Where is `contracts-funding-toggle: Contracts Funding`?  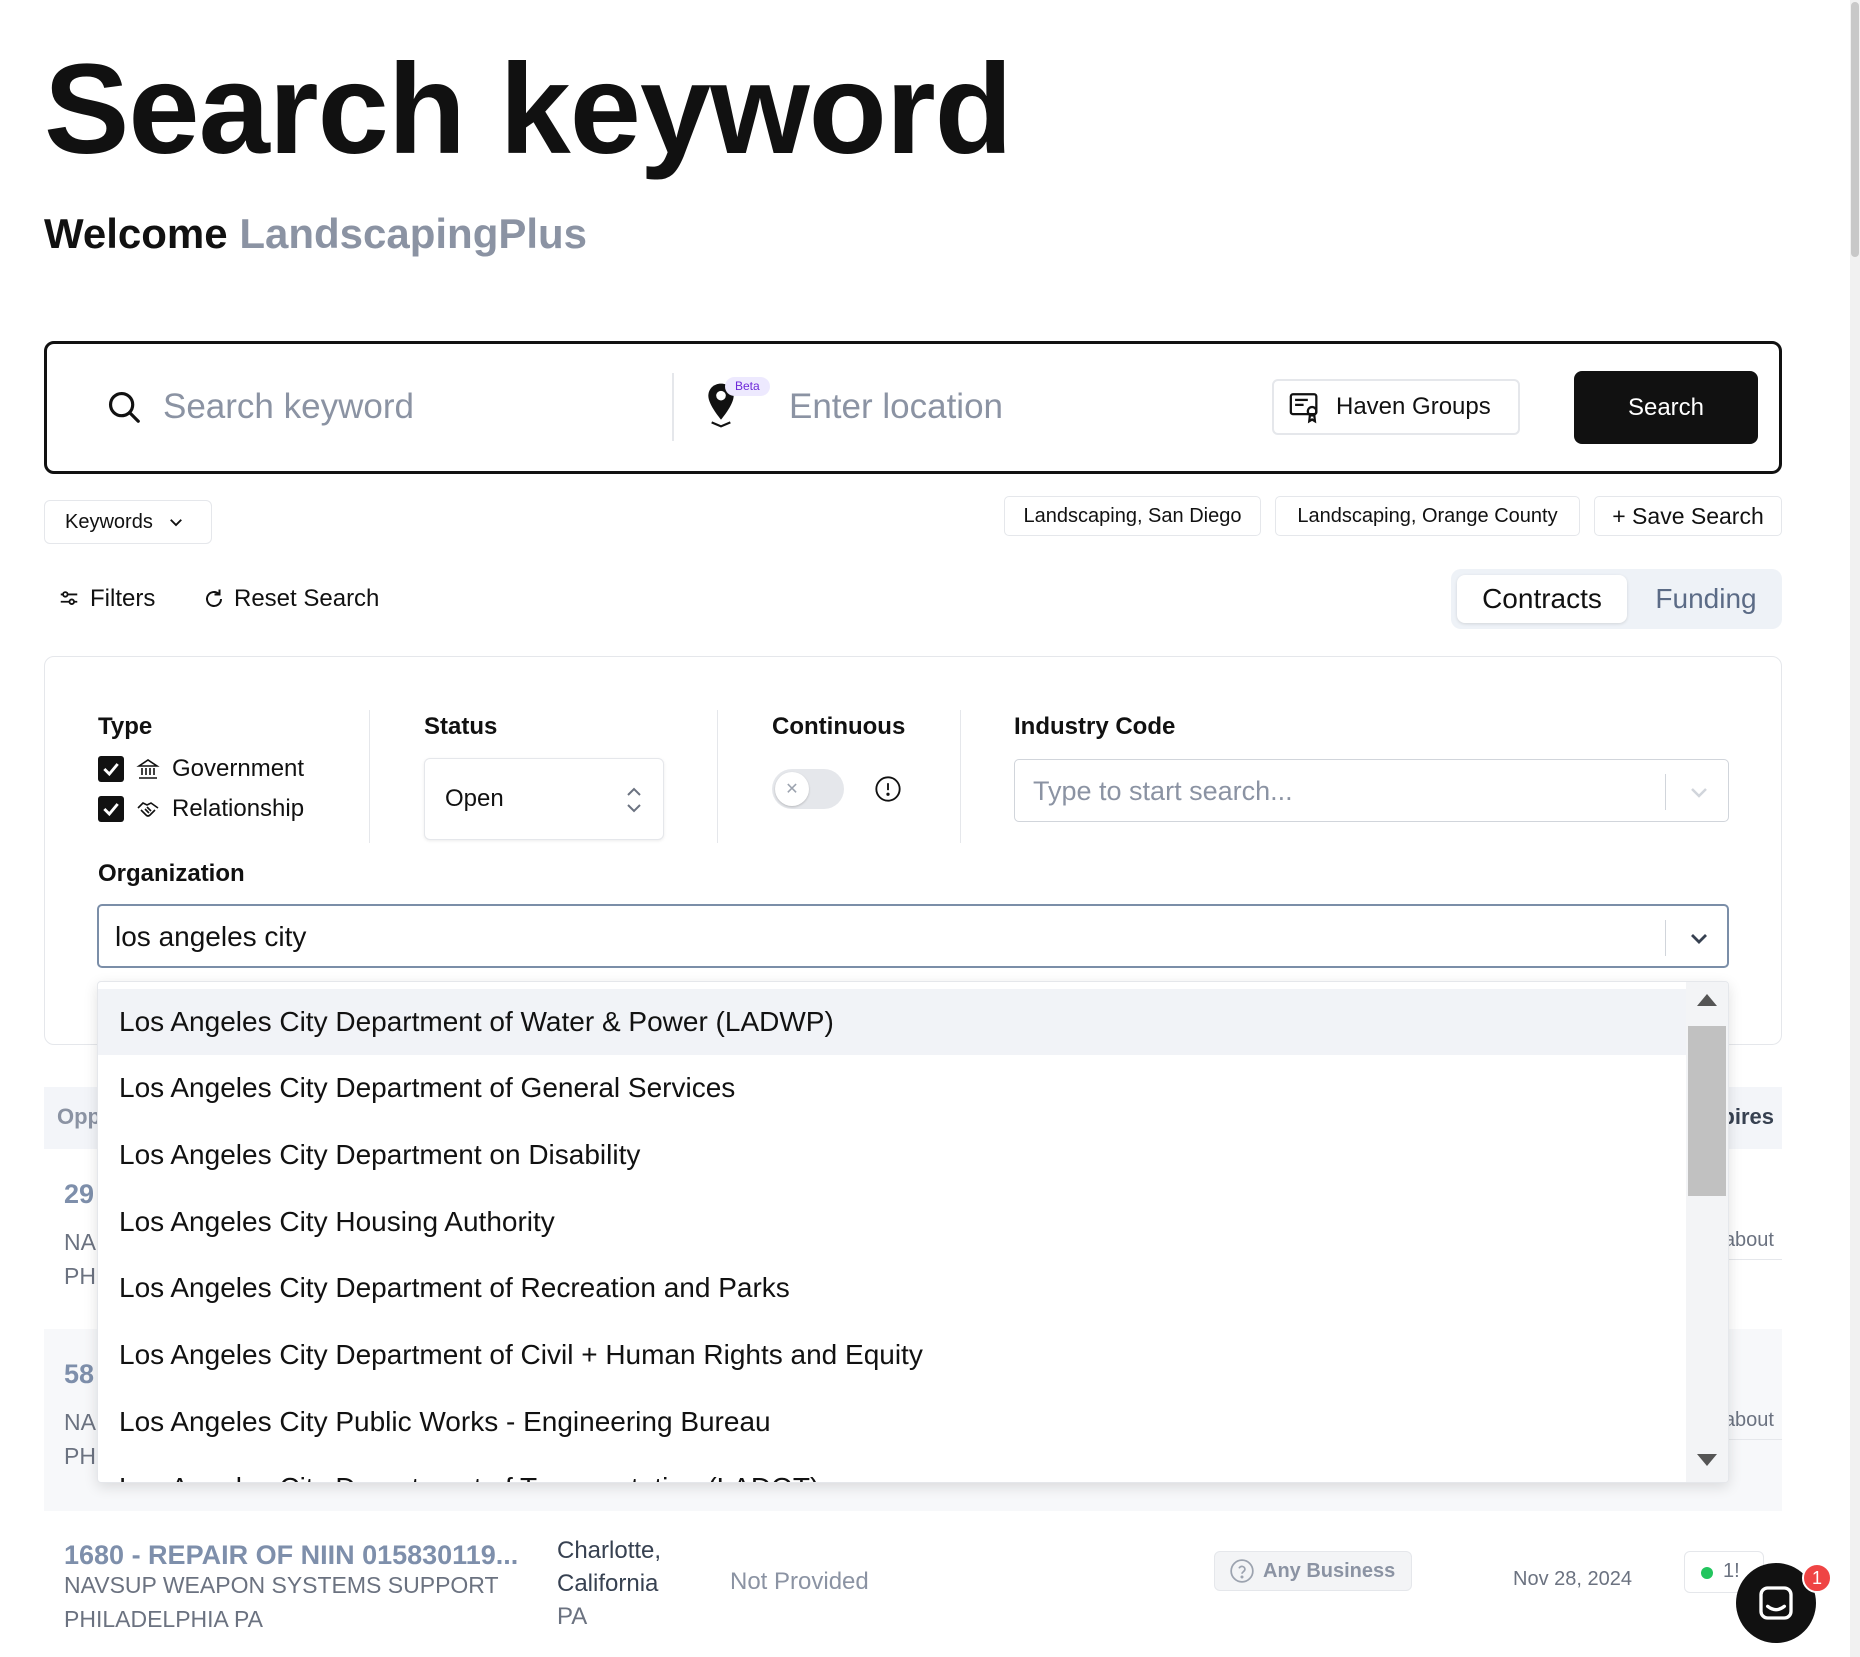
contracts-funding-toggle: Contracts Funding is located at coordinates (1616, 599).